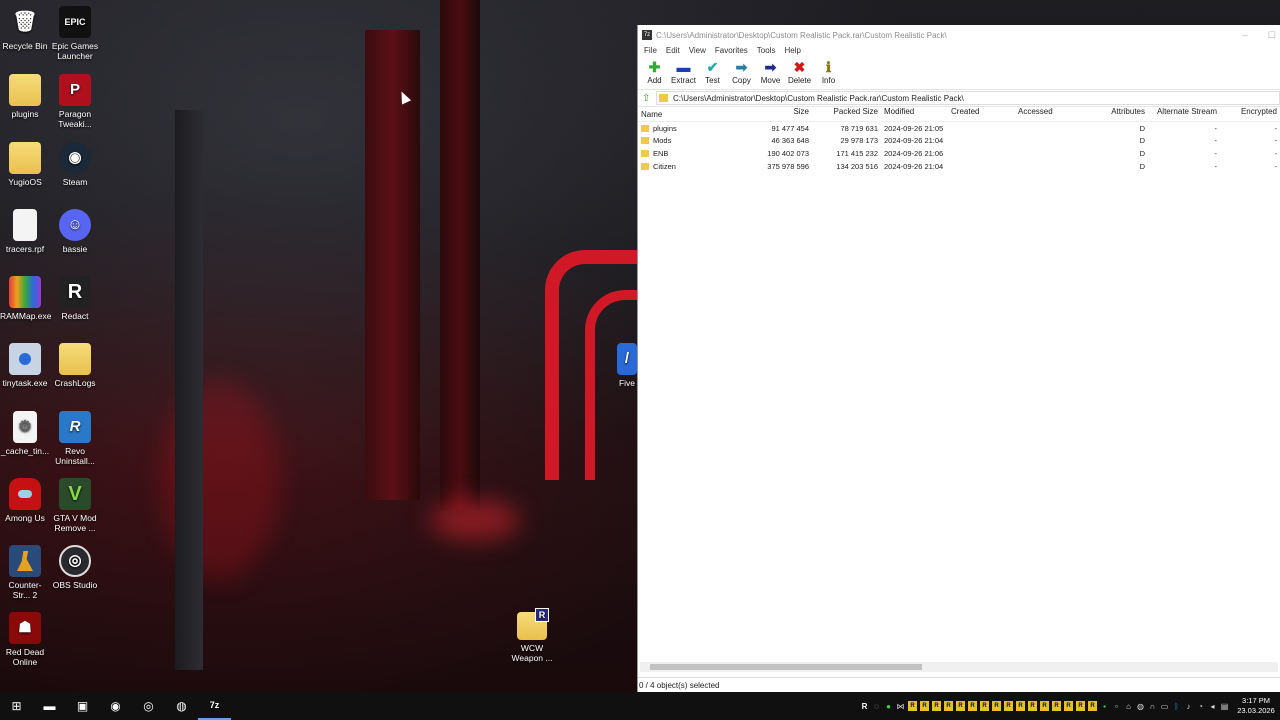 This screenshot has width=1280, height=720. I want to click on desktop-icon-plugins: plugins, so click(25, 96).